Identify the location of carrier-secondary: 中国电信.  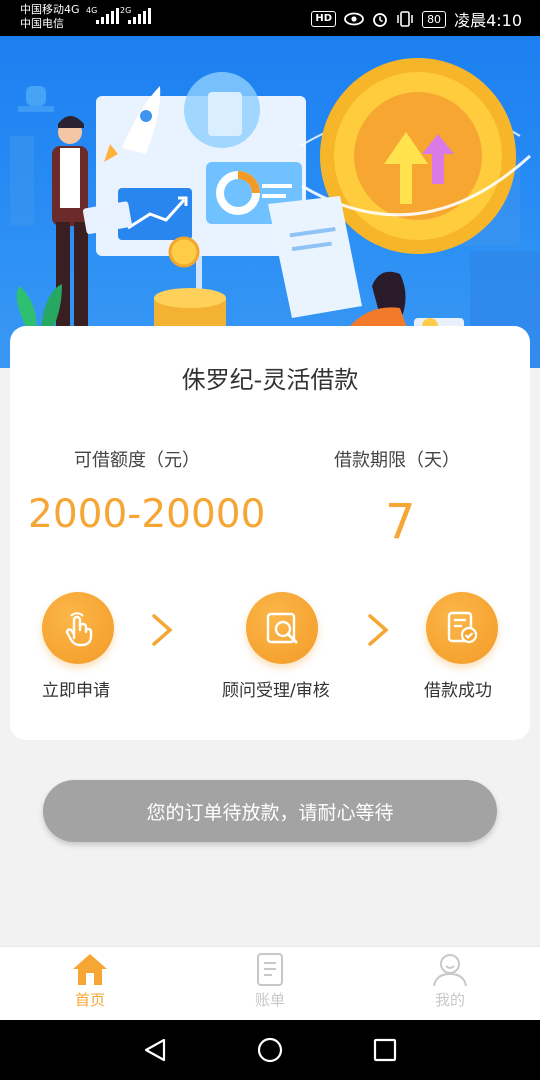
(42, 23).